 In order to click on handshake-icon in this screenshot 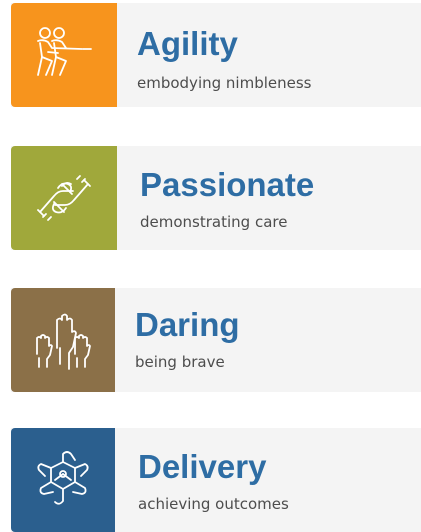, I will do `click(64, 198)`.